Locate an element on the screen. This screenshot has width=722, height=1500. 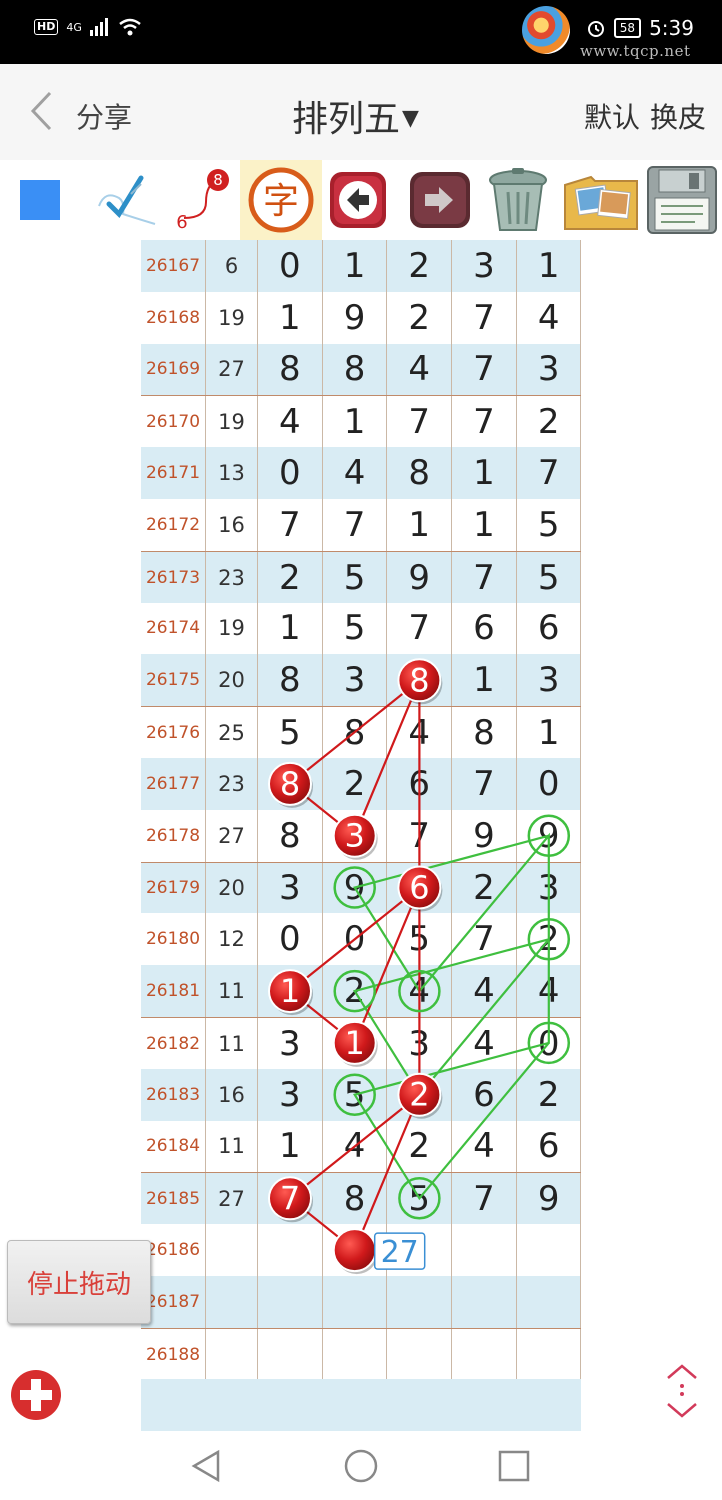
table-row: 26176 25 5 8 4 8 1 is located at coordinates (361, 732).